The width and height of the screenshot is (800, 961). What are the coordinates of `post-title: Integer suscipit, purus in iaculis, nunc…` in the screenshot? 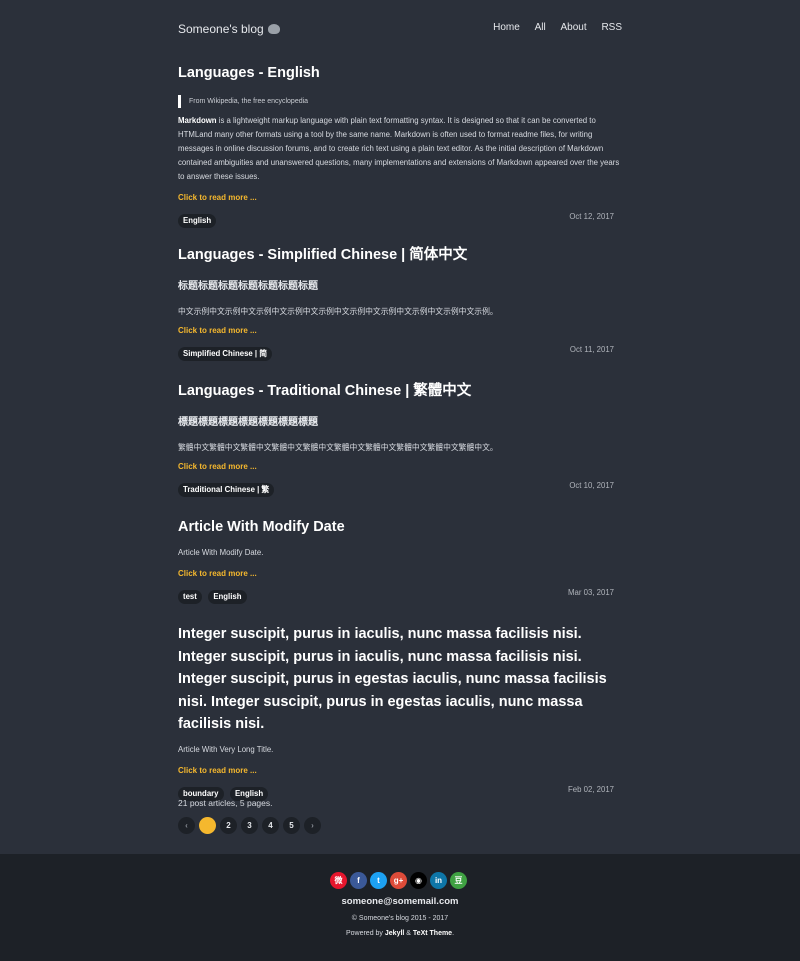 It's located at (400, 679).